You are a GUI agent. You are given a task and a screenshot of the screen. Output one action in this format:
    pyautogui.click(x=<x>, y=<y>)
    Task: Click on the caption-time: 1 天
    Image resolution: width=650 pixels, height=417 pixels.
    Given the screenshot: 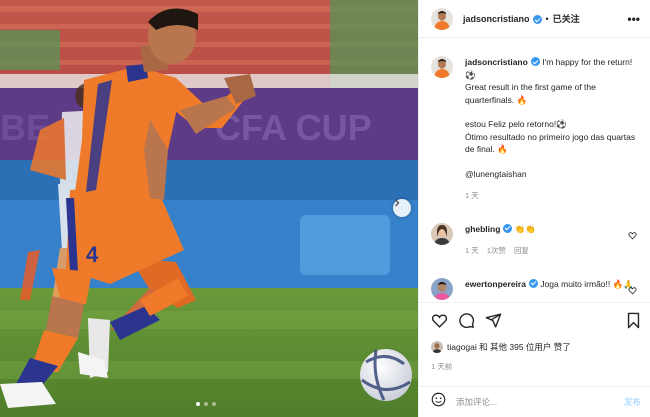 What is the action you would take?
    pyautogui.click(x=472, y=195)
    